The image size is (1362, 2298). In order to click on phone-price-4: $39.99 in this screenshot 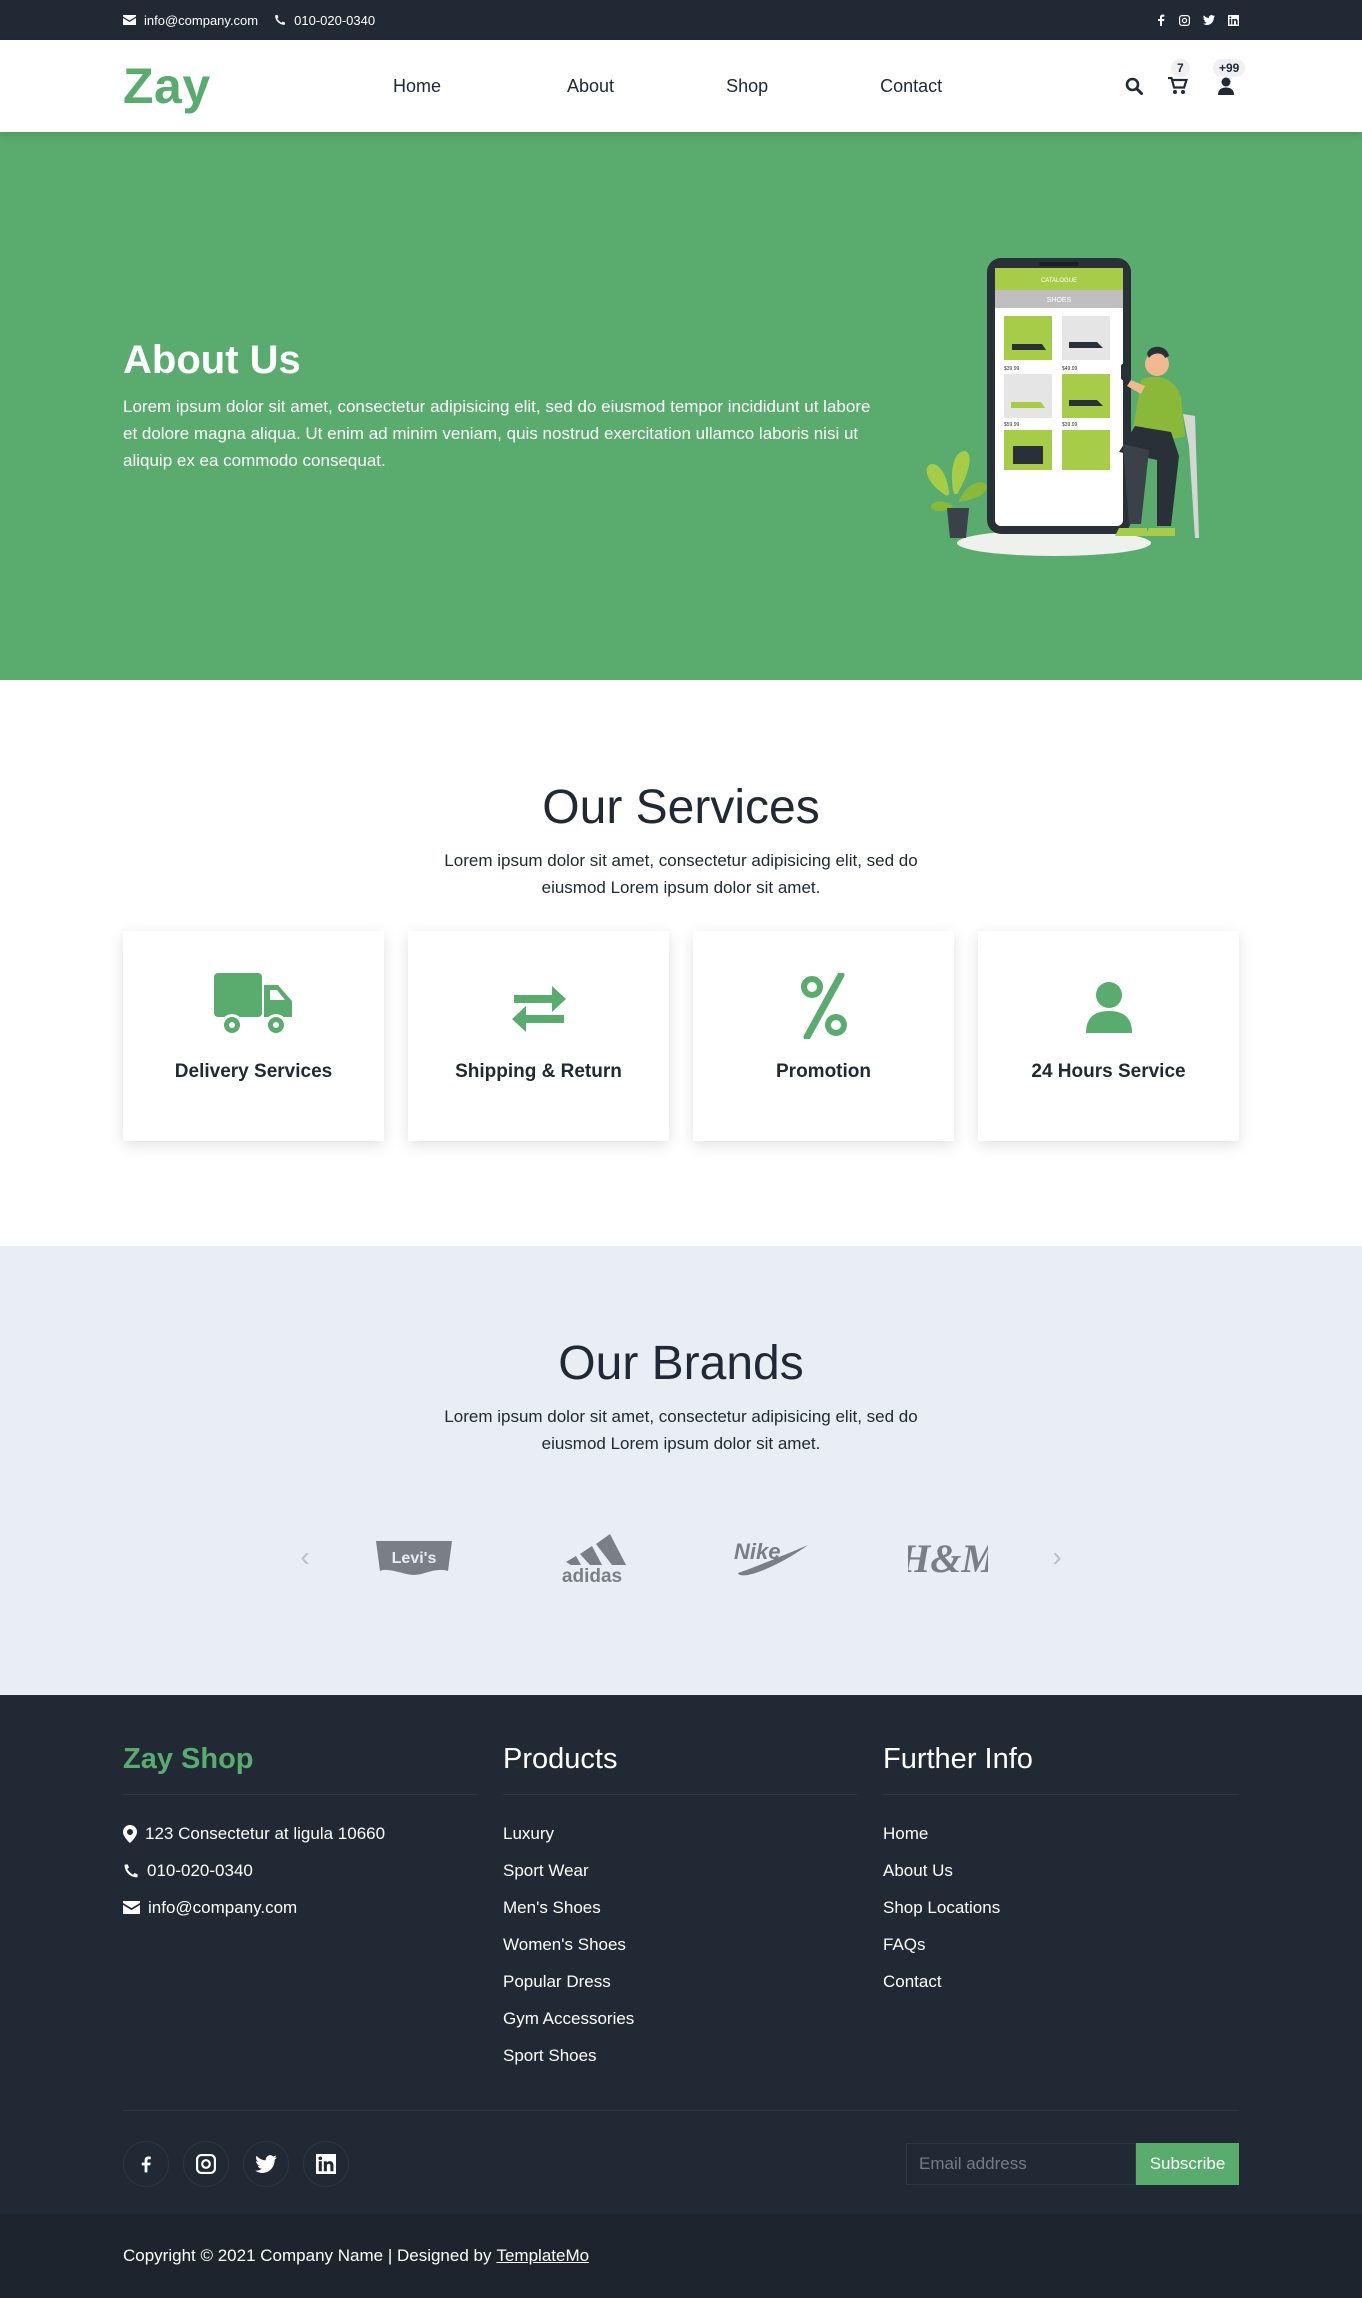, I will do `click(1070, 425)`.